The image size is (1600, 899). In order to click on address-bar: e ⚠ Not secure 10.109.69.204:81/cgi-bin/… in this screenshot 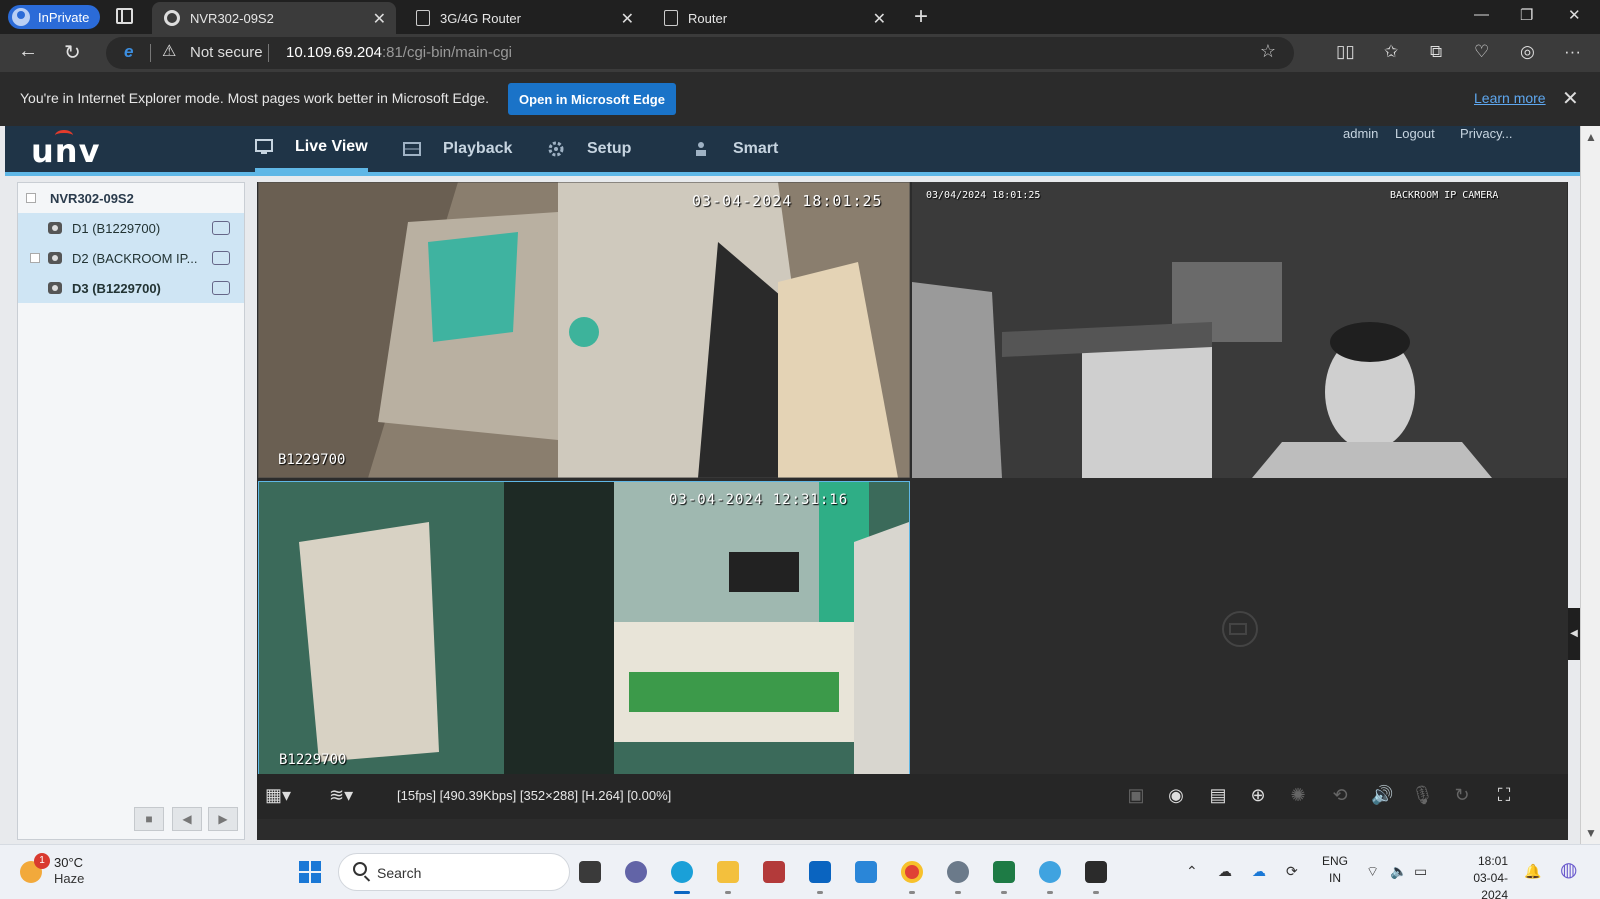, I will do `click(700, 53)`.